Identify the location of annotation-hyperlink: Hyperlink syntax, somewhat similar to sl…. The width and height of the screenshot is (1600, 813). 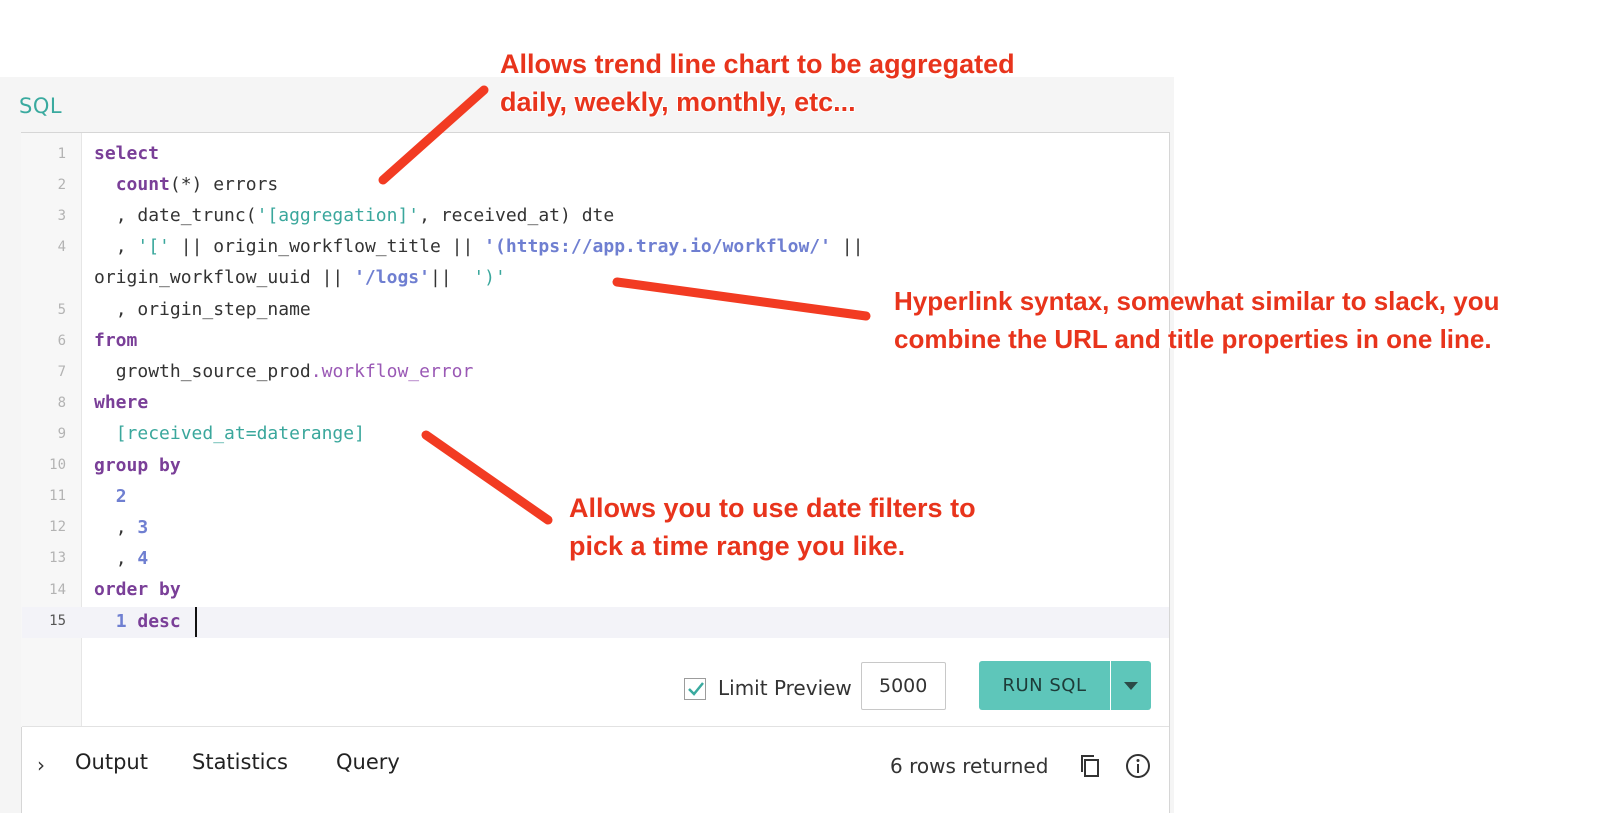
(1196, 320).